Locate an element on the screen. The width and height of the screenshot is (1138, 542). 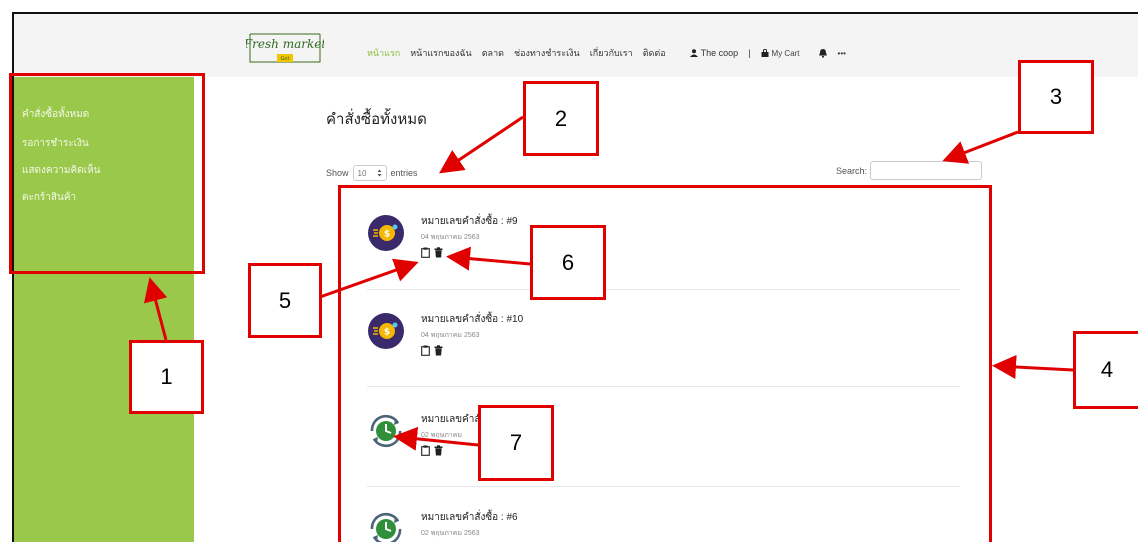
svg-text: Got is located at coordinates (285, 59).